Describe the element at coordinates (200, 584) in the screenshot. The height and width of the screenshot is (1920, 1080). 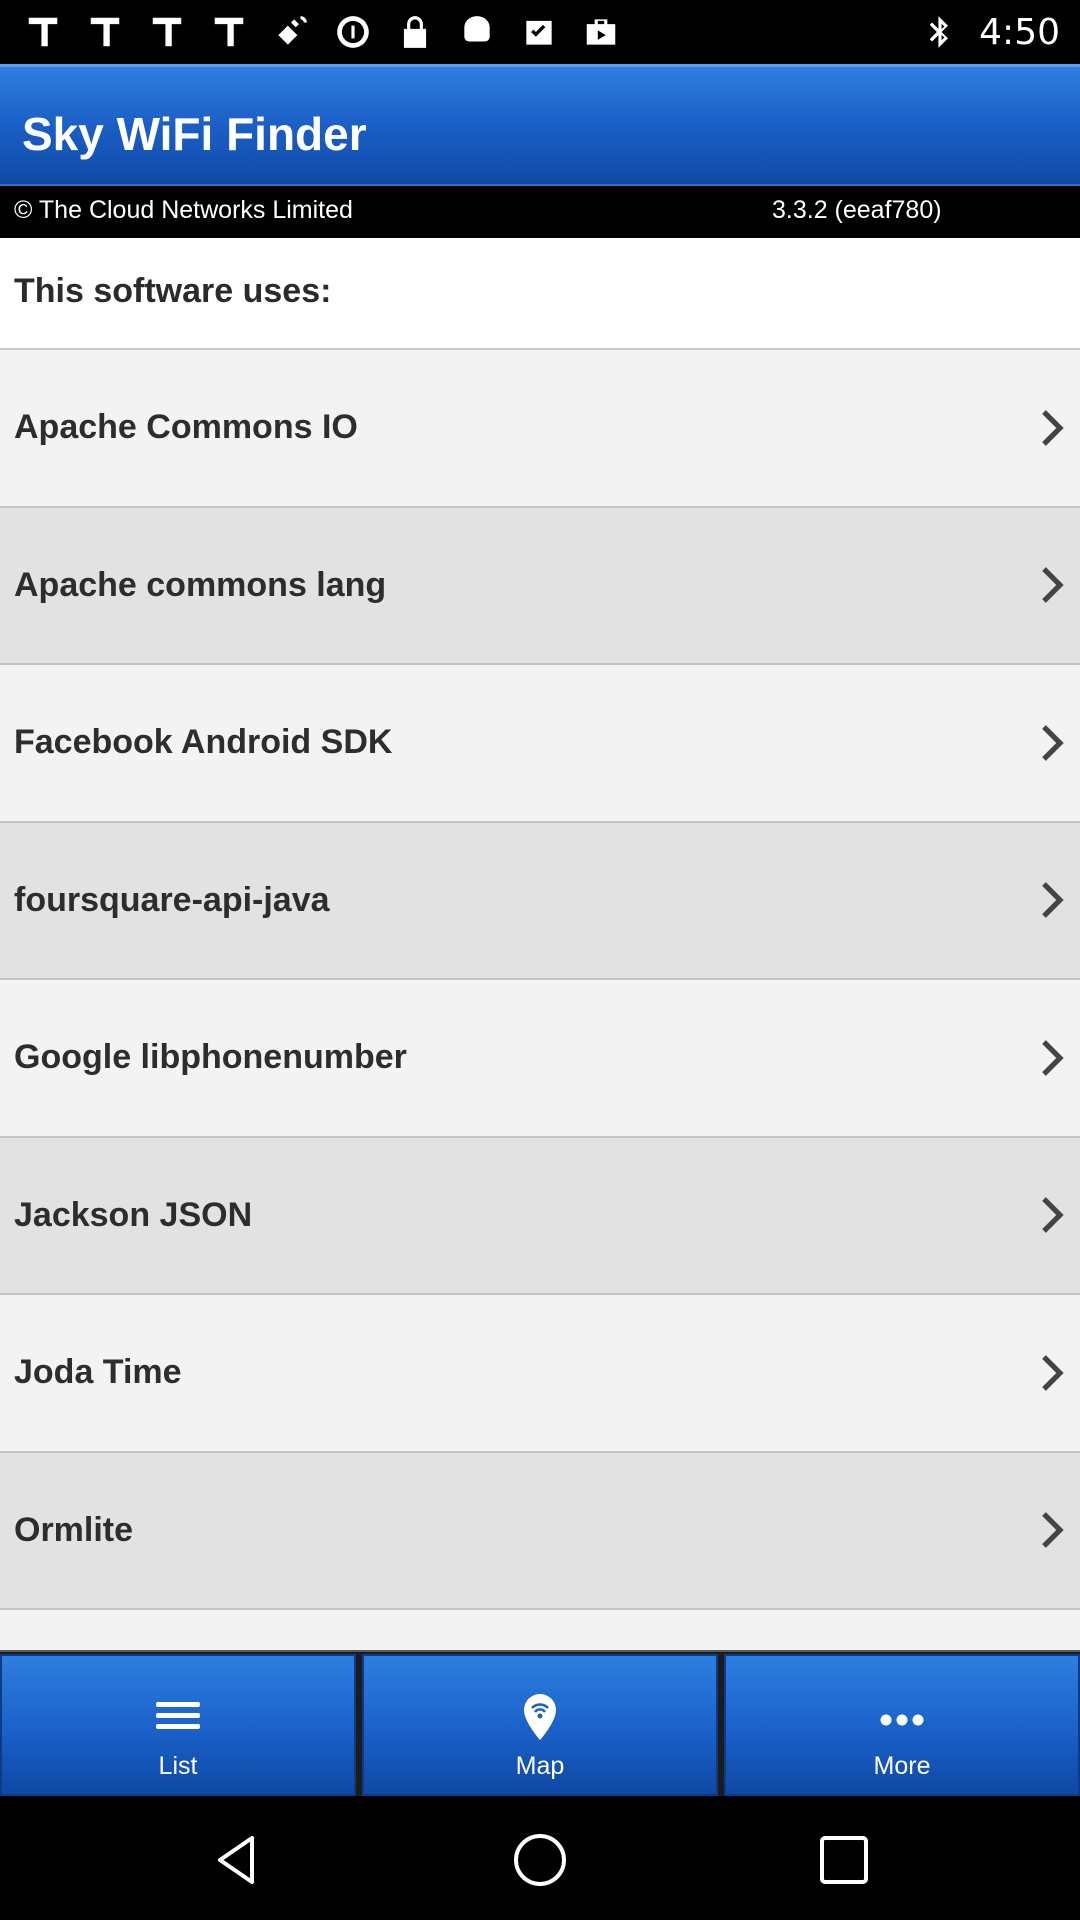
I see `list-item-label: Apache commons lang` at that location.